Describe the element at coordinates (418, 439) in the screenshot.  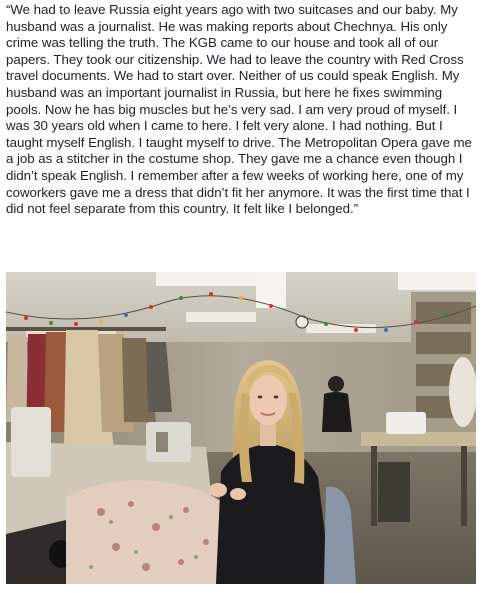
I see `workbench` at that location.